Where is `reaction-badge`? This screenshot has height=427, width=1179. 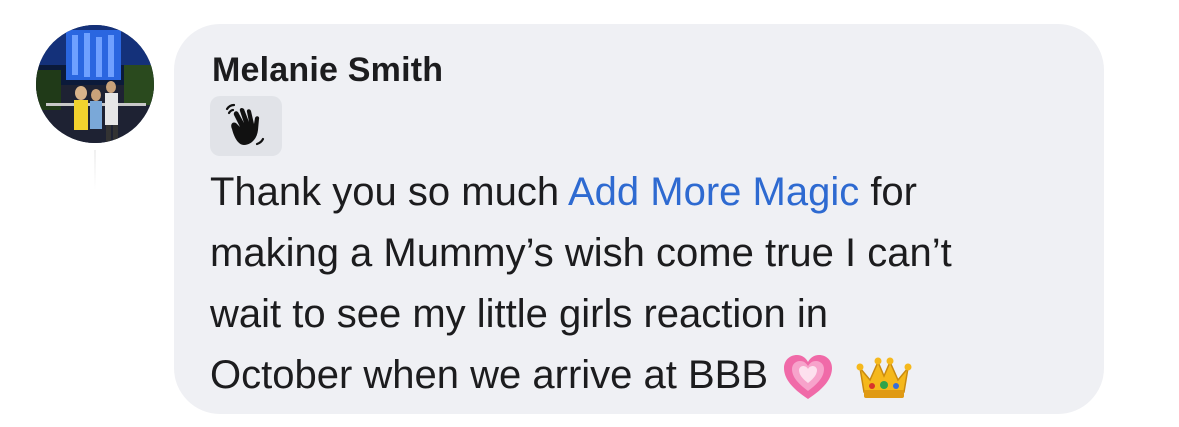 reaction-badge is located at coordinates (246, 126).